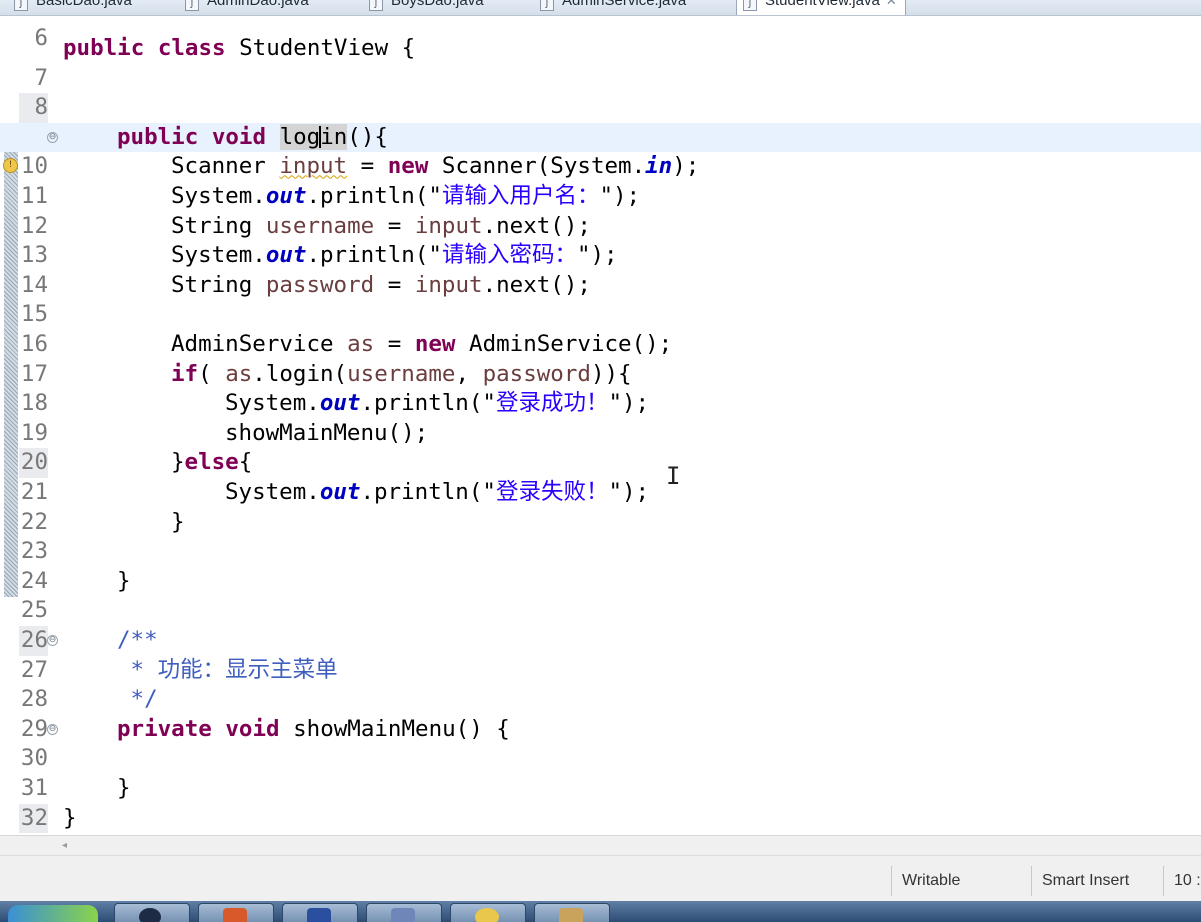  I want to click on code-line: 28 * 功能：显示主菜单, so click(600, 684).